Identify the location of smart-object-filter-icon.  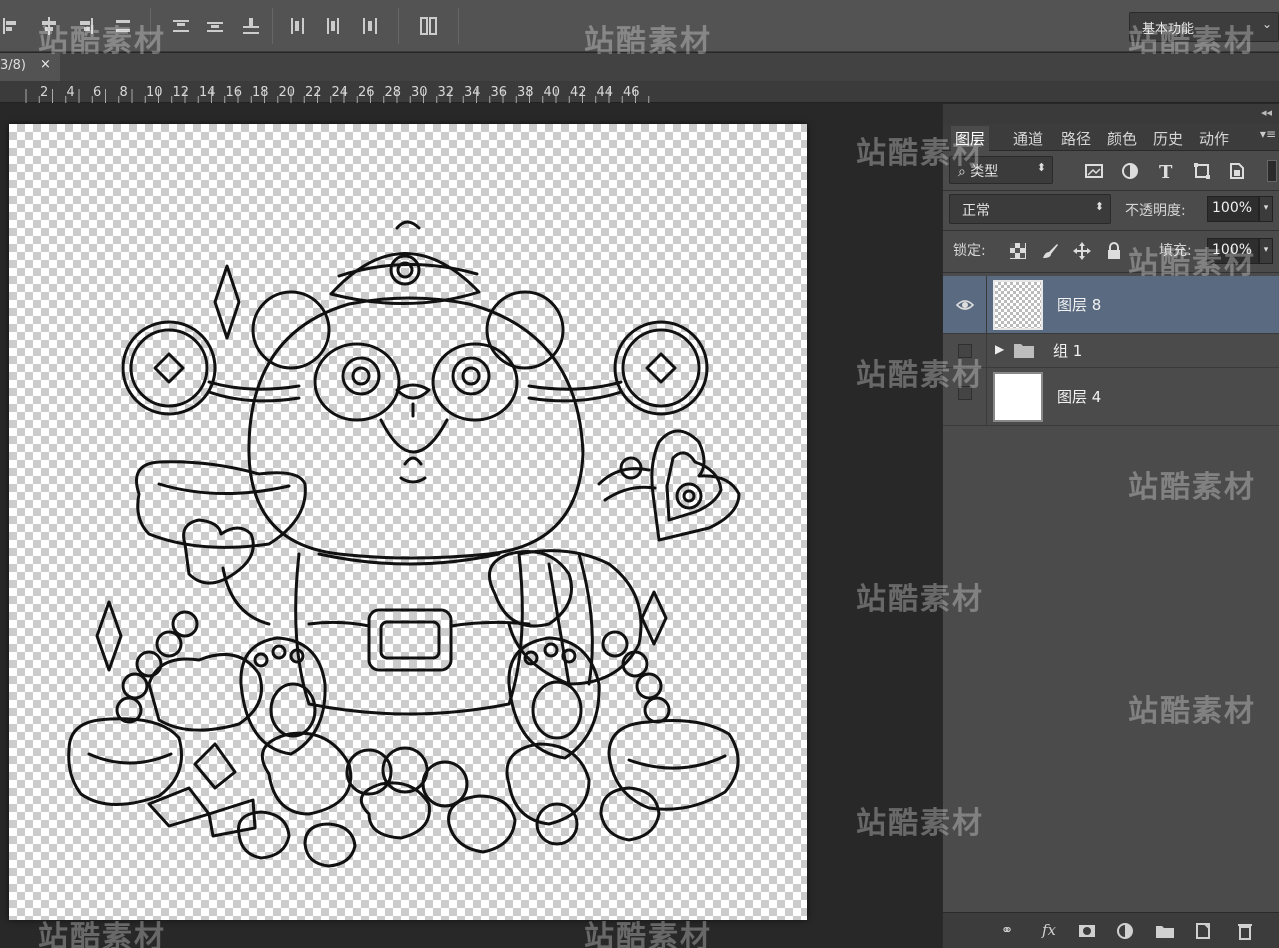
(1236, 171).